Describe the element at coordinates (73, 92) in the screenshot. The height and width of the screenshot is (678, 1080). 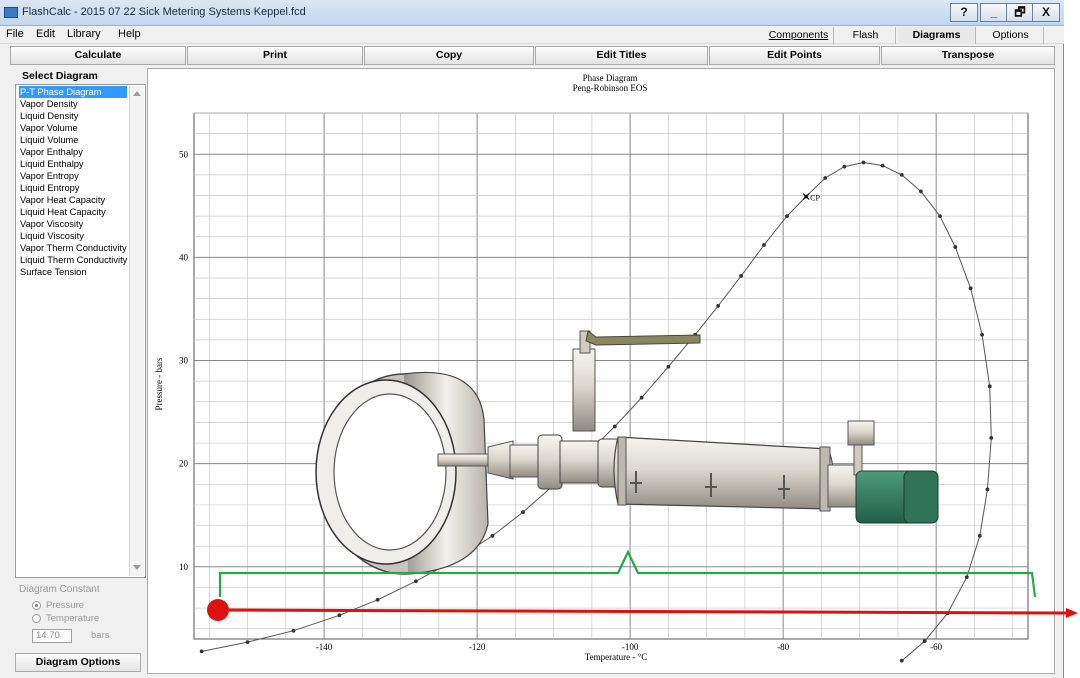
I see `list-item: P-T Phase Diagram` at that location.